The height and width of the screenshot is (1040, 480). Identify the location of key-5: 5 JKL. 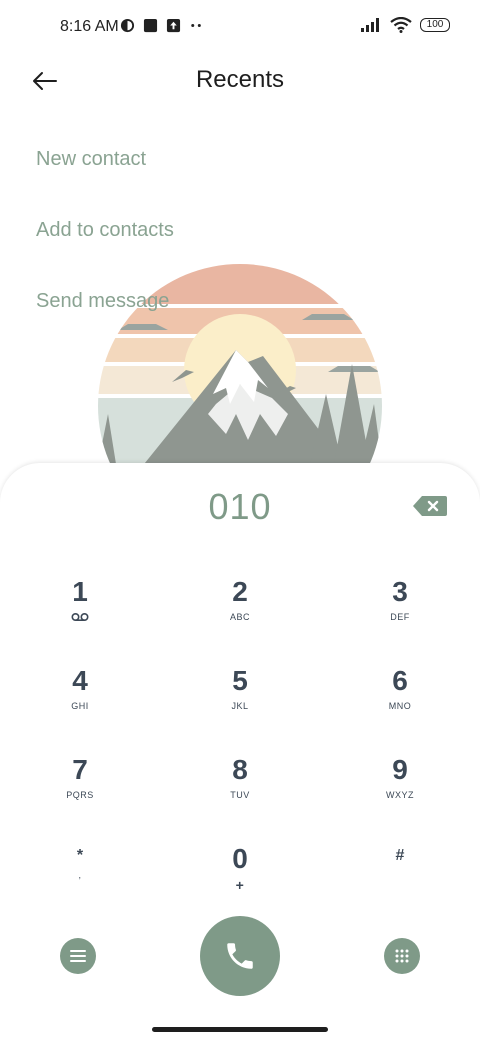
(240, 702).